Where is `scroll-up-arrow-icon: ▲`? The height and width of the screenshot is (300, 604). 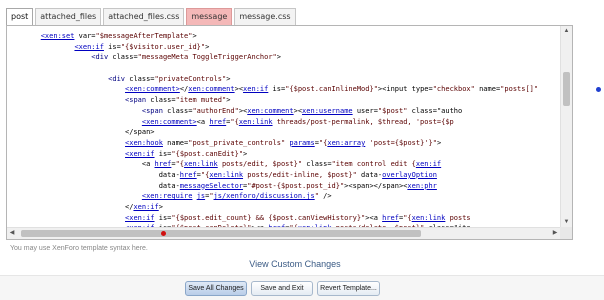
scroll-up-arrow-icon: ▲ is located at coordinates (566, 31).